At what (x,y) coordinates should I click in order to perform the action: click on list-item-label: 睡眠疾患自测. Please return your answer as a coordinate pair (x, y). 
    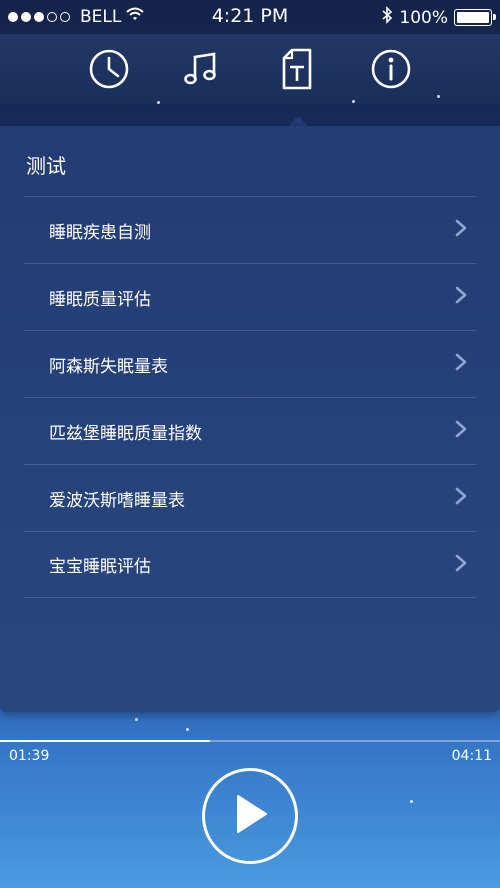
    Looking at the image, I should click on (100, 232).